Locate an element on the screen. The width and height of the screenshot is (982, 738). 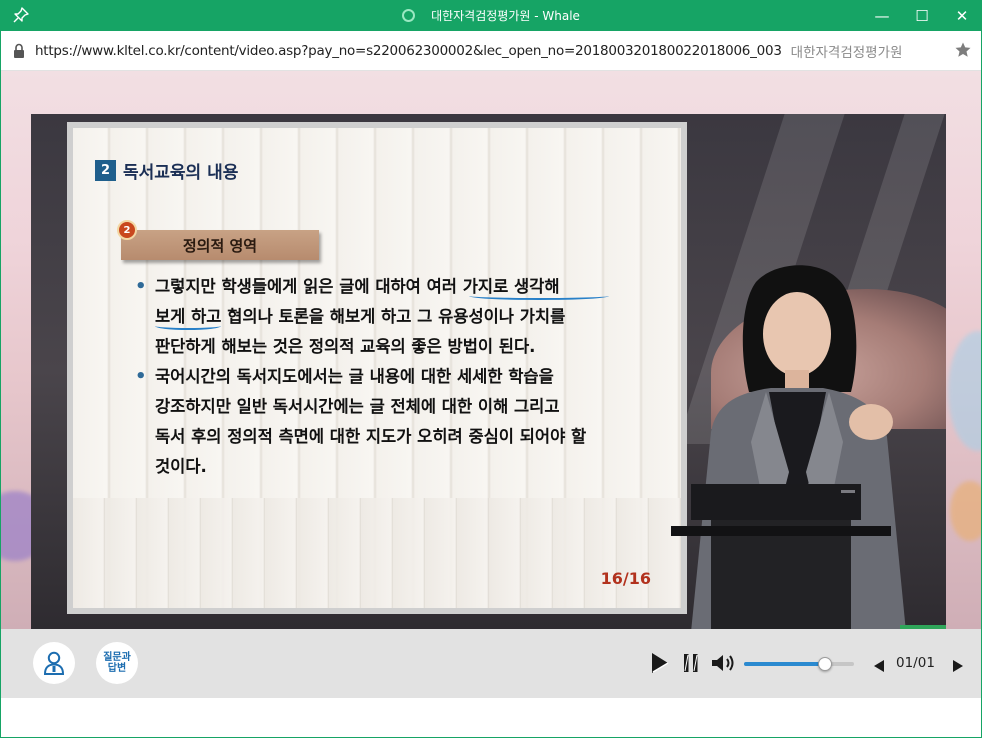
person-icon is located at coordinates (54, 663).